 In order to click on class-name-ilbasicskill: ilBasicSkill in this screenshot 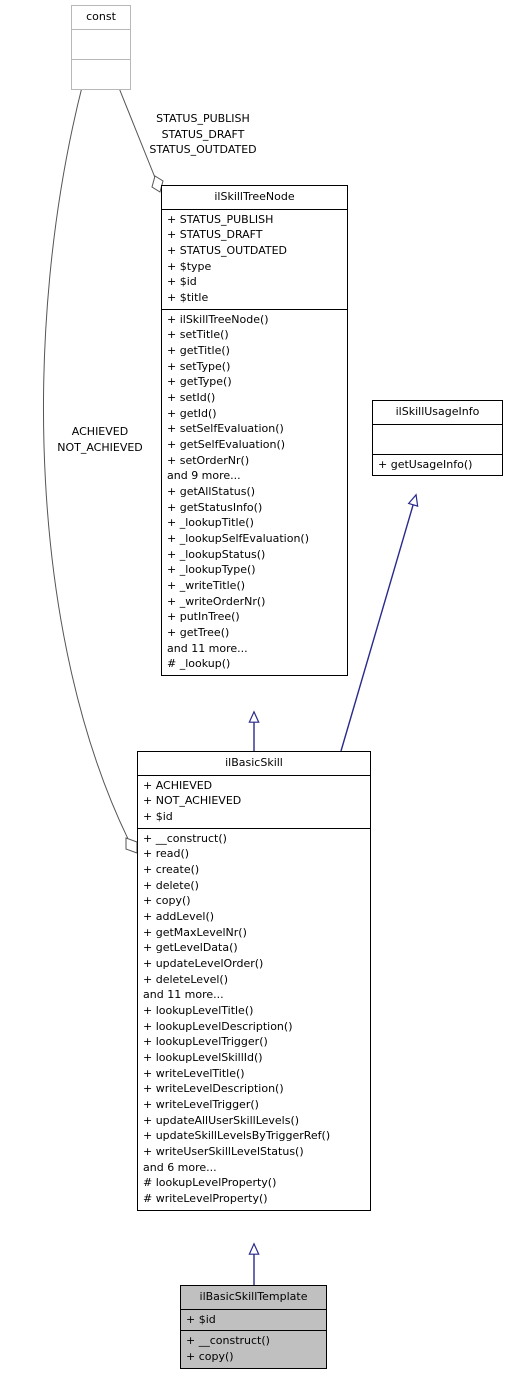, I will do `click(254, 762)`.